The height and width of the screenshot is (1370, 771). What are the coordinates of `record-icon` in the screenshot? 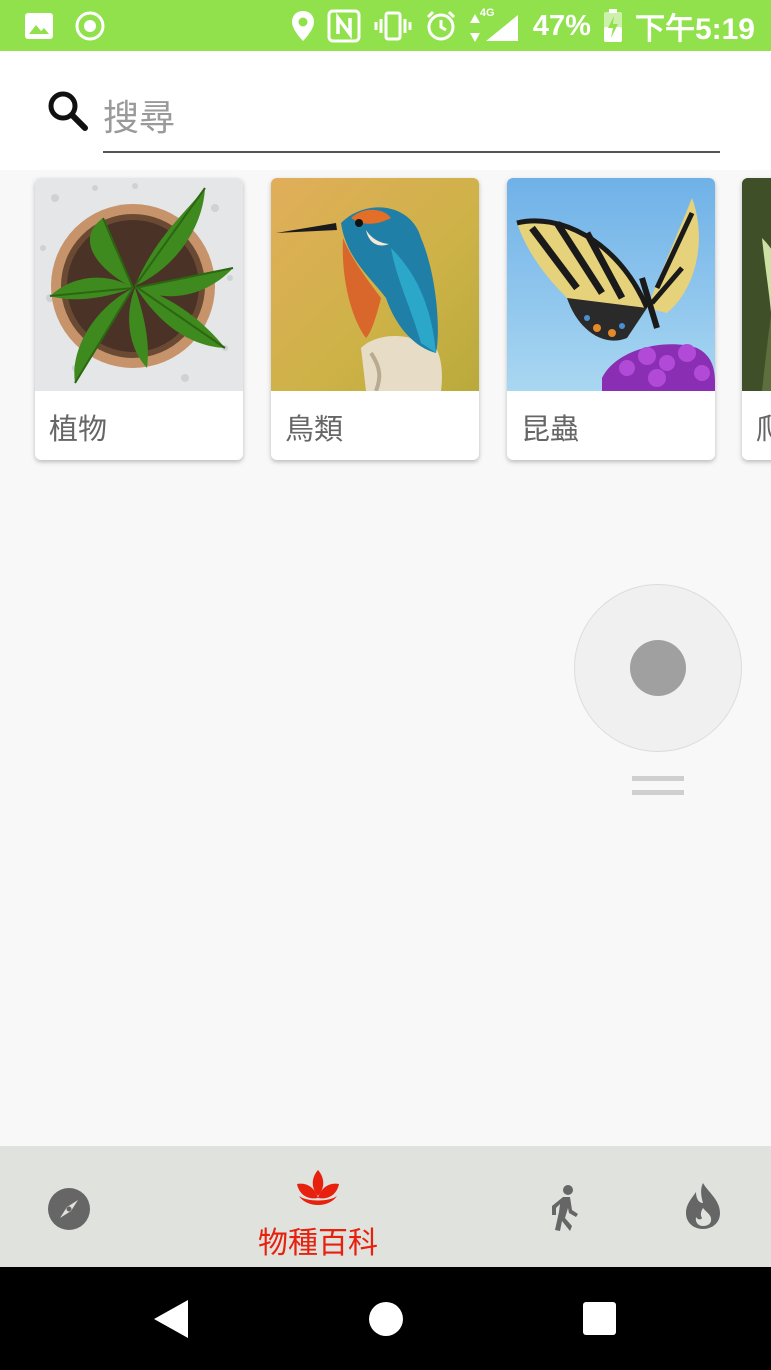 It's located at (90, 26).